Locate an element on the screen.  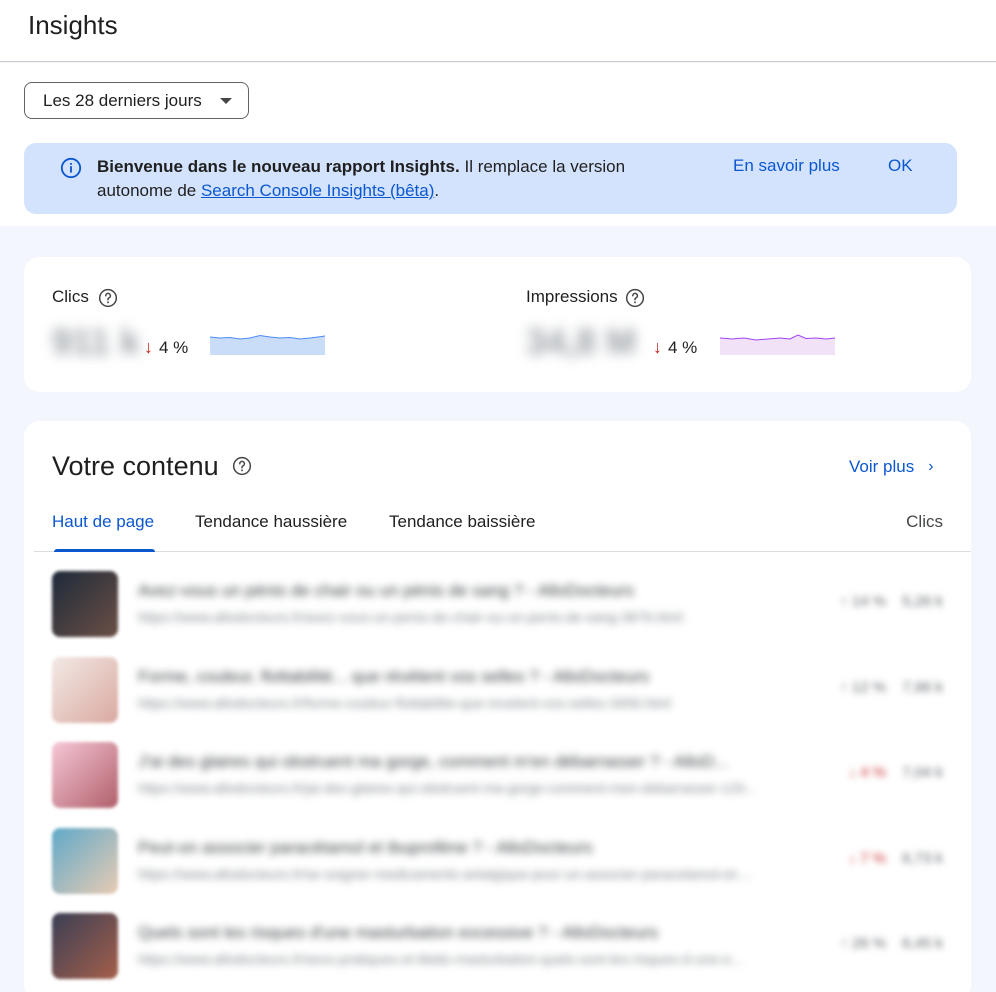
page-stats: ↓ 4 % 7,04 k is located at coordinates (896, 772).